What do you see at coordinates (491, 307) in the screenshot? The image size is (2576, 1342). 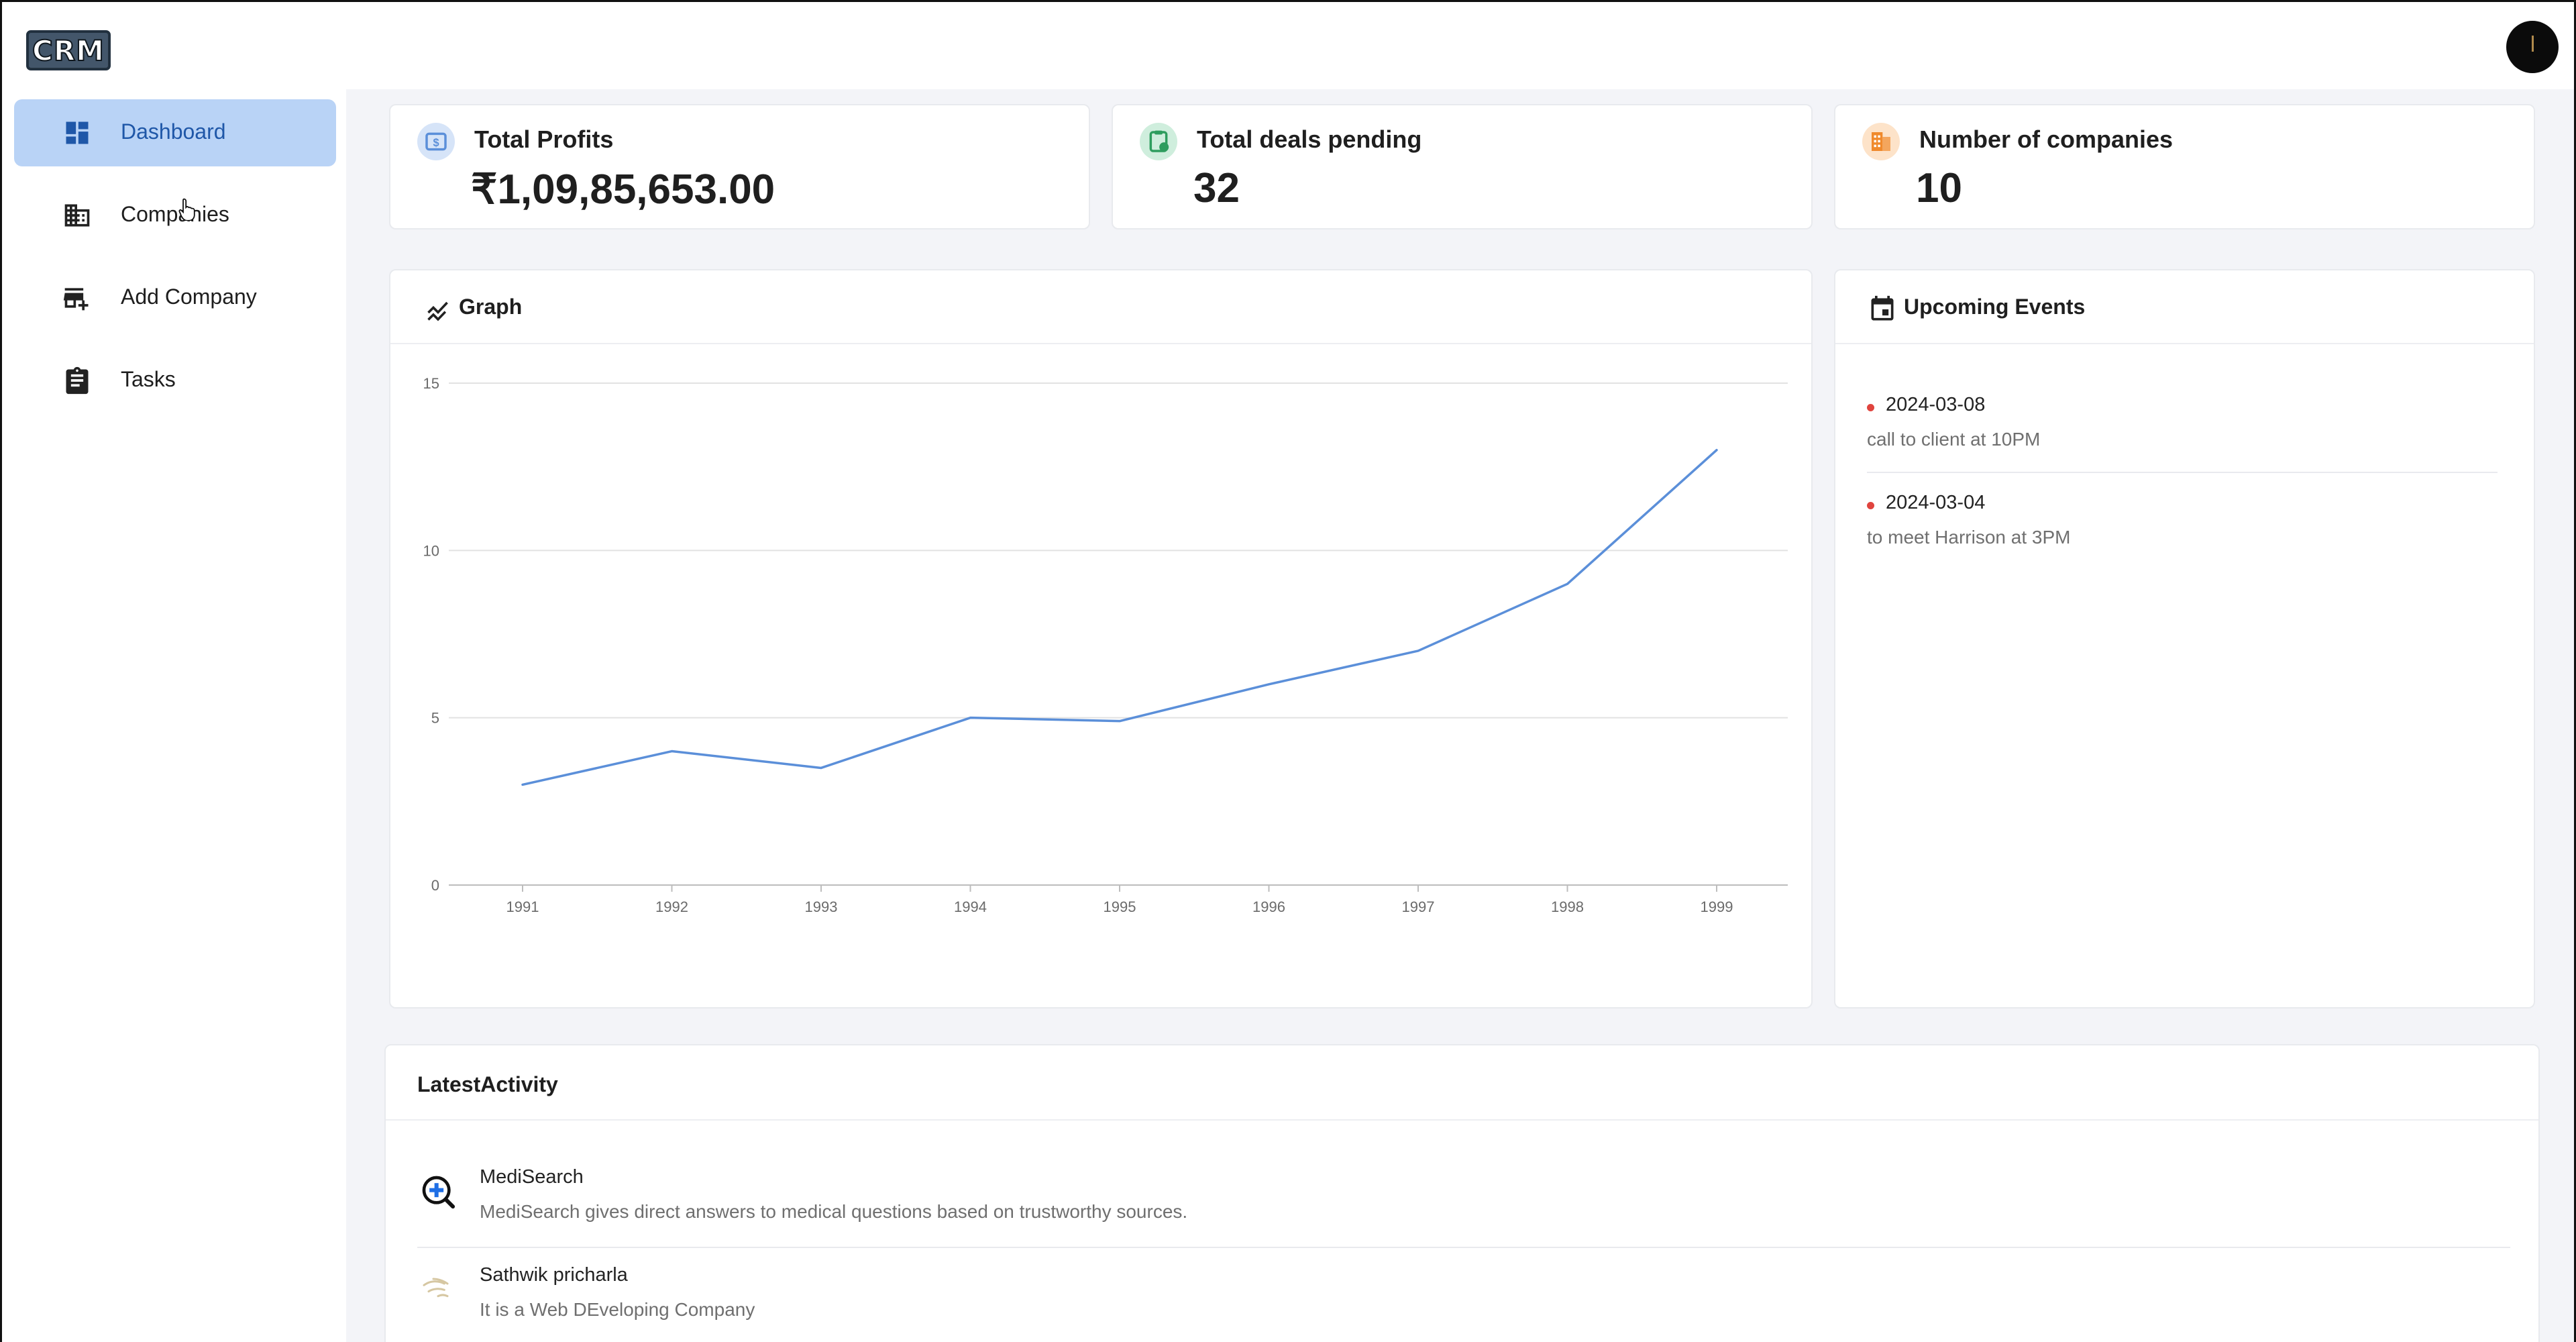 I see `graph-title: Graph` at bounding box center [491, 307].